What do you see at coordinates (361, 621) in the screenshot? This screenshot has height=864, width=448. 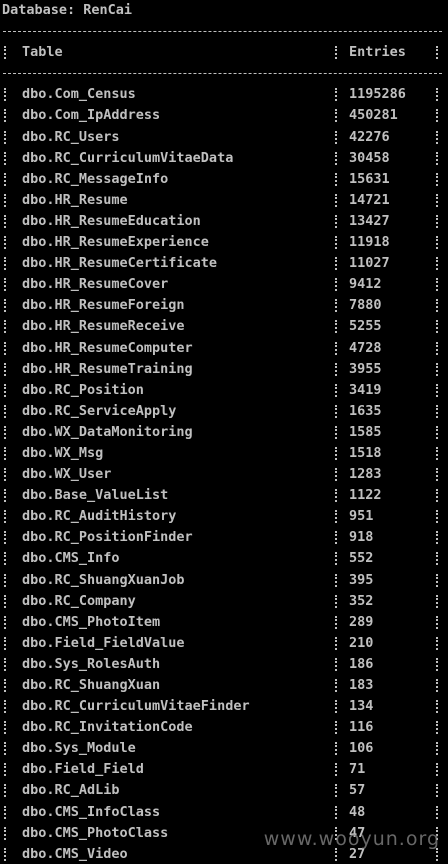 I see `entry-count: 289` at bounding box center [361, 621].